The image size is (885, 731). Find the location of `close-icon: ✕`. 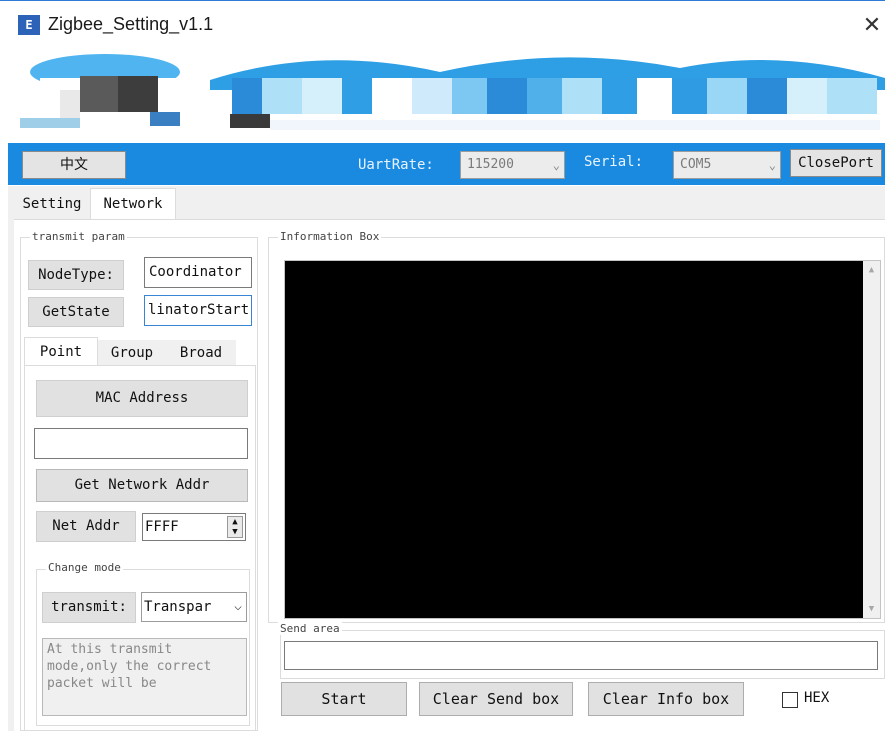

close-icon: ✕ is located at coordinates (872, 25).